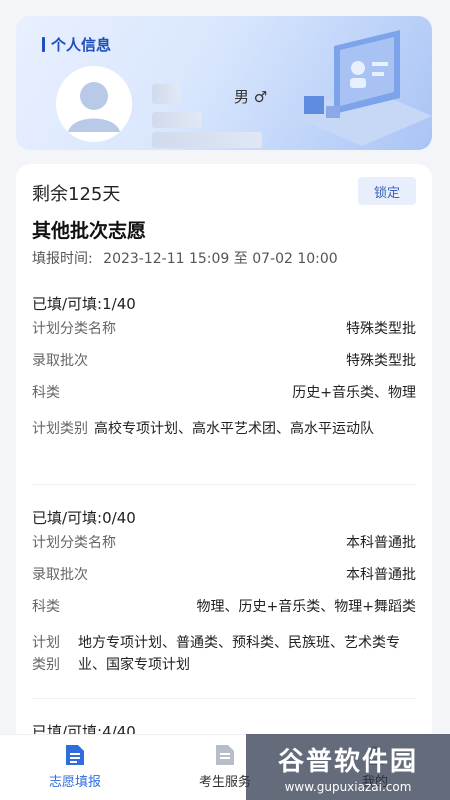 Image resolution: width=450 pixels, height=800 pixels. Describe the element at coordinates (81, 45) in the screenshot. I see `profile-title-text: 个人信息` at that location.